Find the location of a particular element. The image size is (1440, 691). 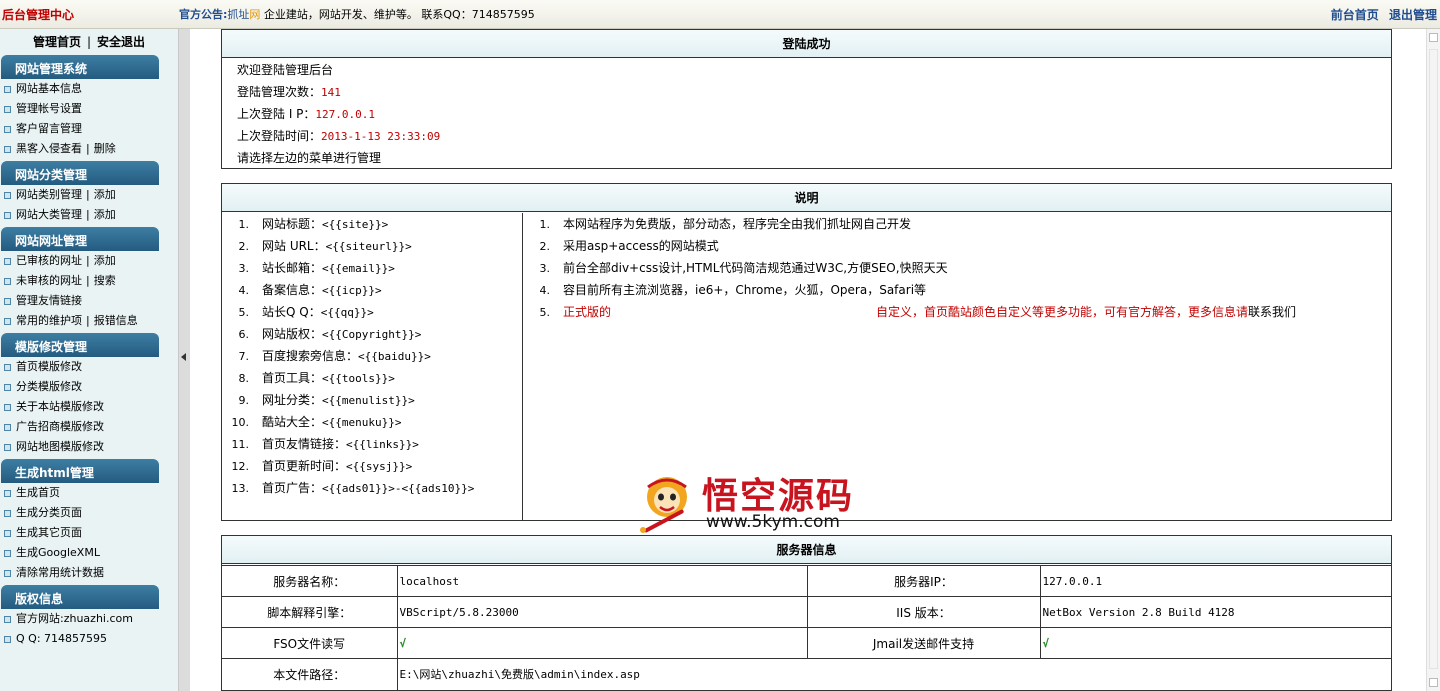

watermark-url: www.5kym.com is located at coordinates (773, 522).